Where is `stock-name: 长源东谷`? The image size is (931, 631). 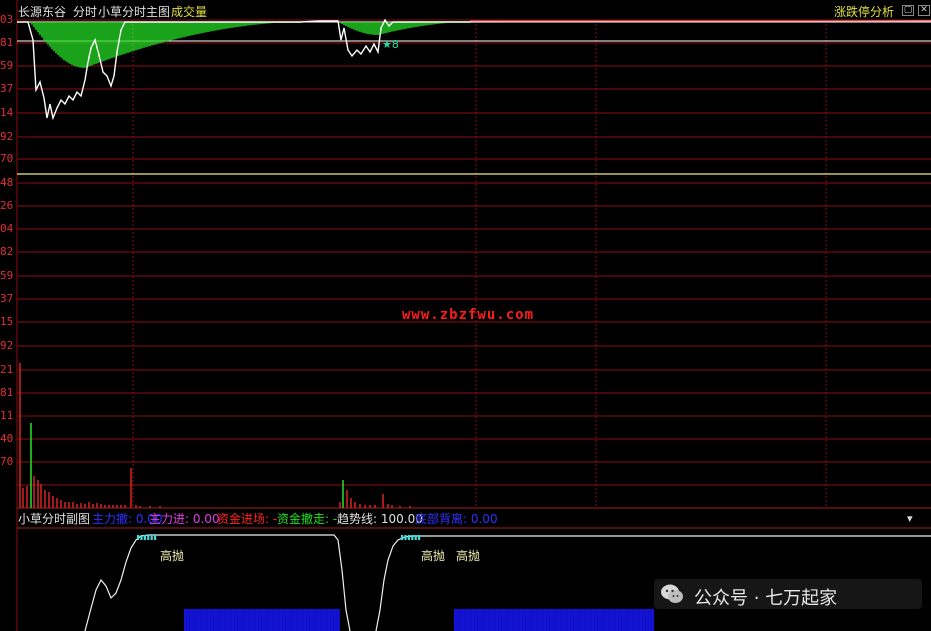 stock-name: 长源东谷 is located at coordinates (42, 12).